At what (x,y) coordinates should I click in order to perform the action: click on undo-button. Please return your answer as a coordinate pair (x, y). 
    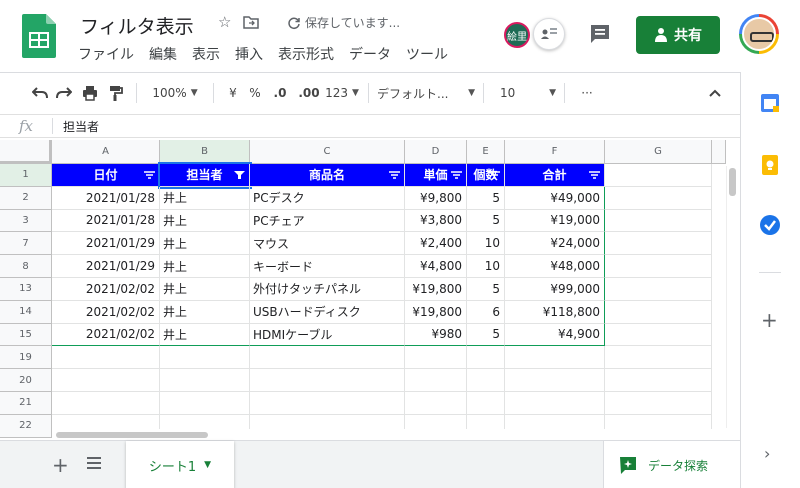
    Looking at the image, I should click on (40, 93).